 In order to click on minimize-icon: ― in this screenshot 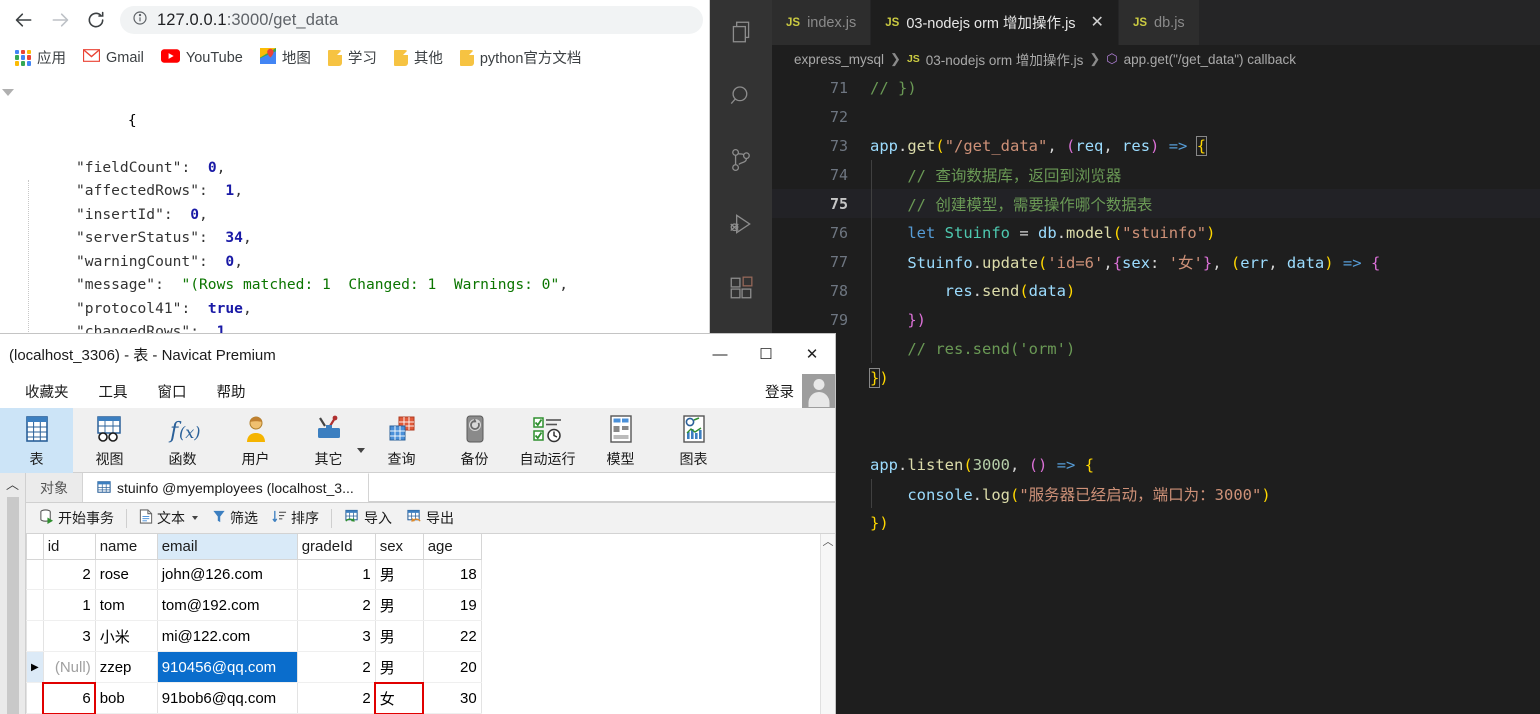, I will do `click(720, 354)`.